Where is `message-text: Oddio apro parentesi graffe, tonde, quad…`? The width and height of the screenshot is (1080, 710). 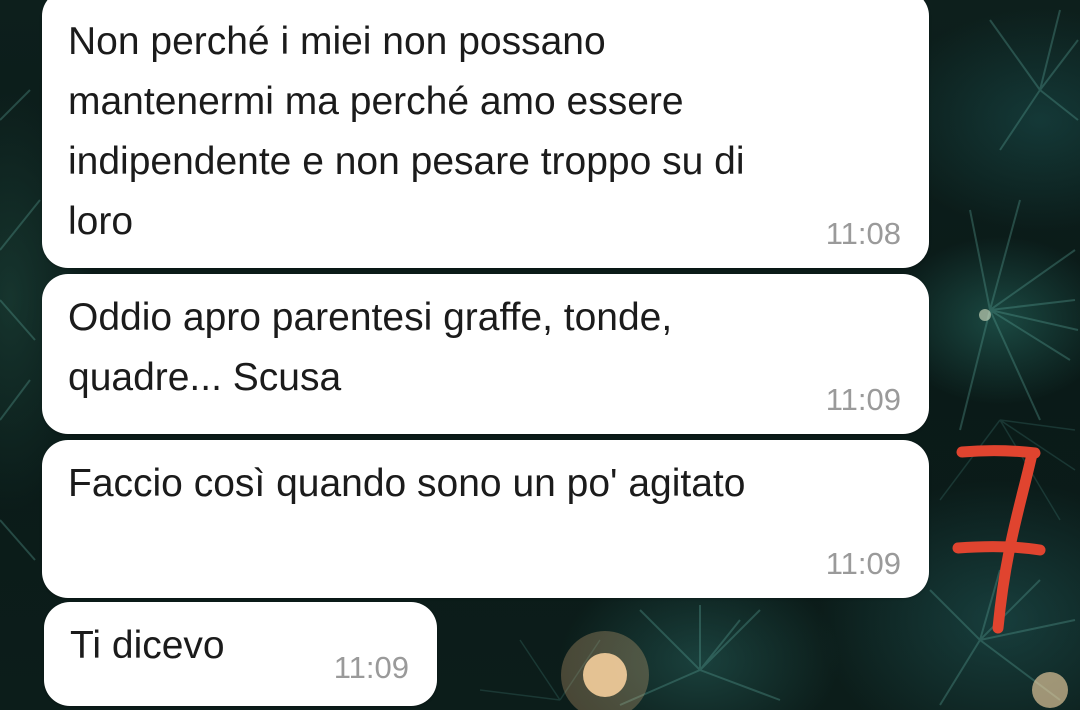 message-text: Oddio apro parentesi graffe, tonde, quad… is located at coordinates (370, 347).